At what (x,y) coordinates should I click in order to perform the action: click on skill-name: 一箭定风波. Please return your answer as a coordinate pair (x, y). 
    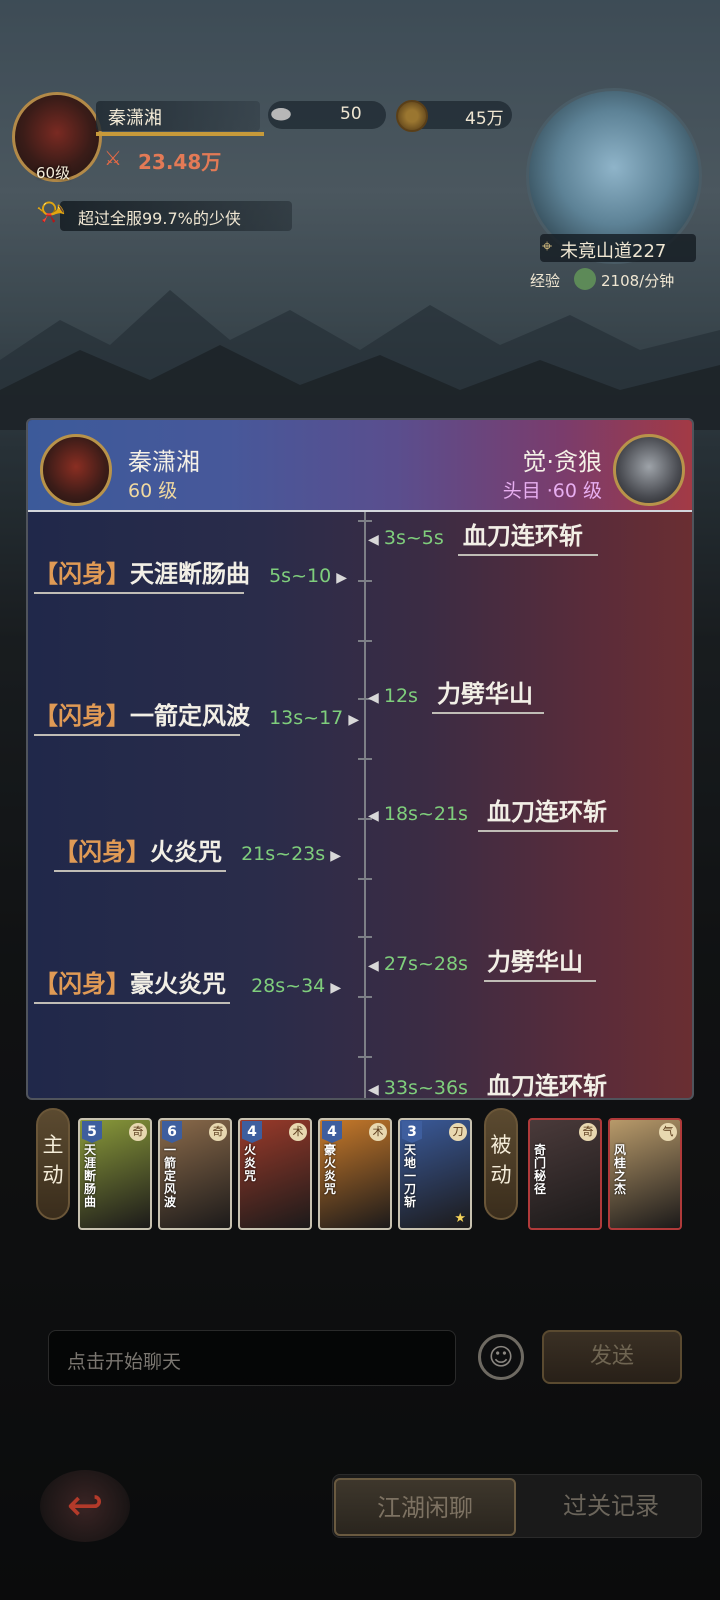
    Looking at the image, I should click on (190, 716).